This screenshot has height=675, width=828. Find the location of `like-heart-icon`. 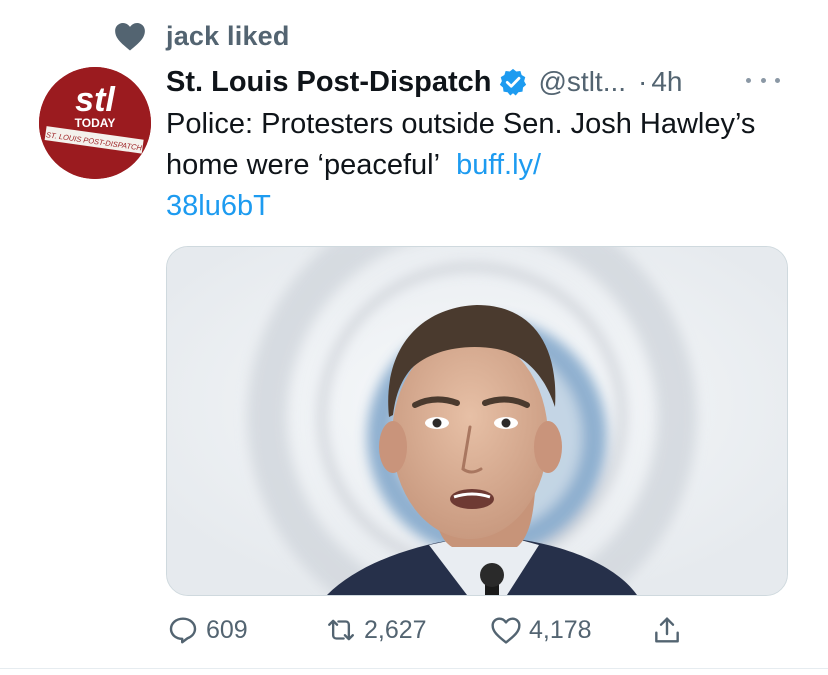

like-heart-icon is located at coordinates (506, 630).